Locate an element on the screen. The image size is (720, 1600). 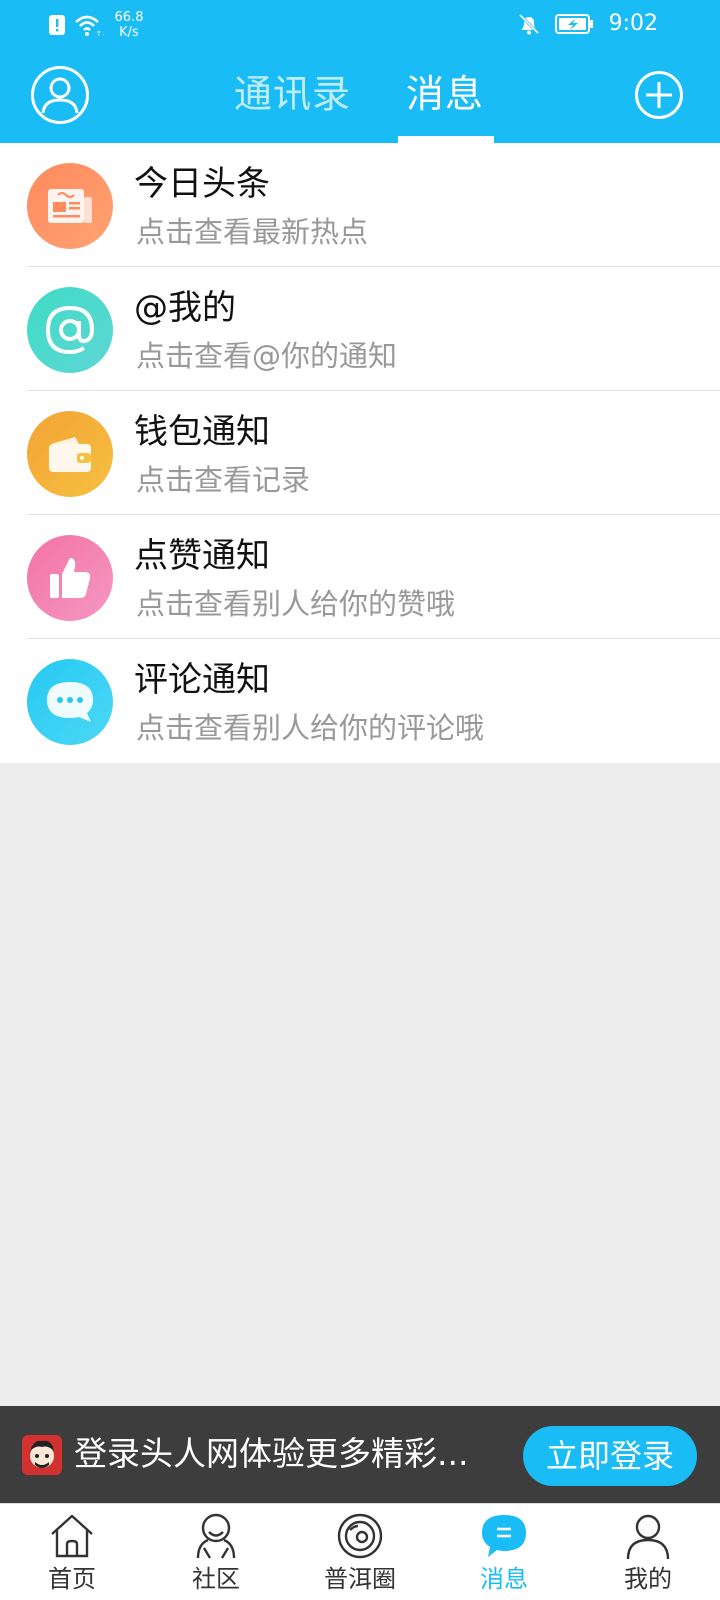
nav-label: 社区 is located at coordinates (216, 1579).